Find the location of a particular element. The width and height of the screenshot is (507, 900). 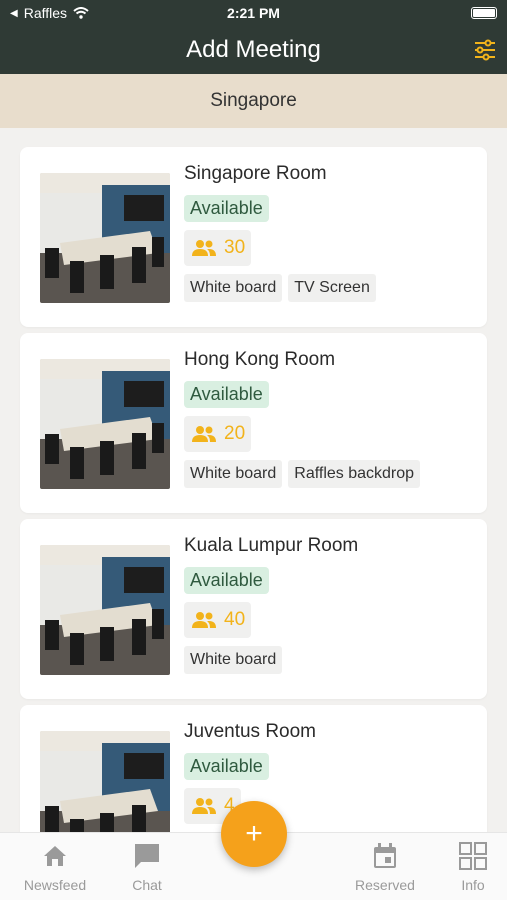

room-name: Kuala Lumpur Room is located at coordinates (271, 545).